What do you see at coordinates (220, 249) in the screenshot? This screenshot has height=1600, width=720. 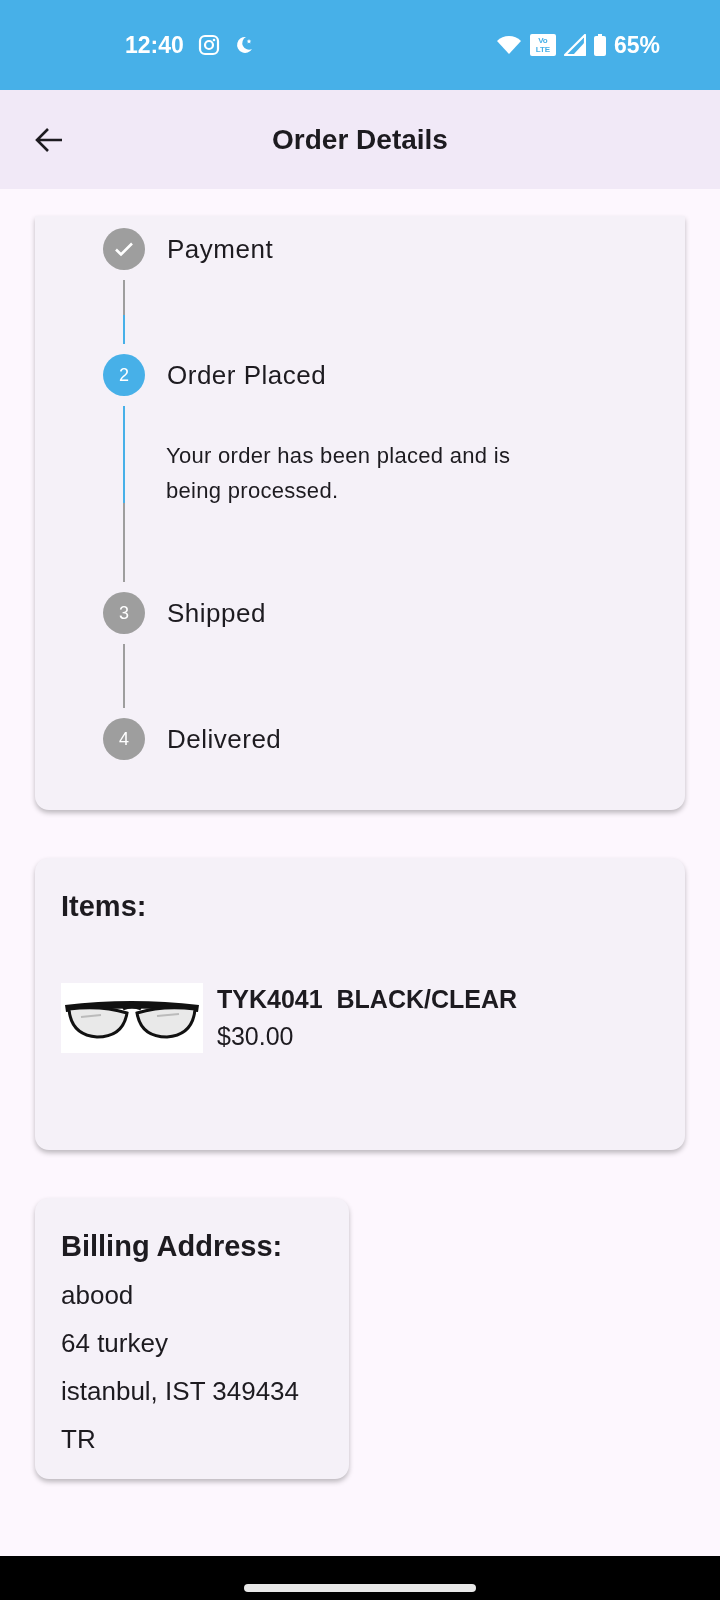 I see `step-label: Payment` at bounding box center [220, 249].